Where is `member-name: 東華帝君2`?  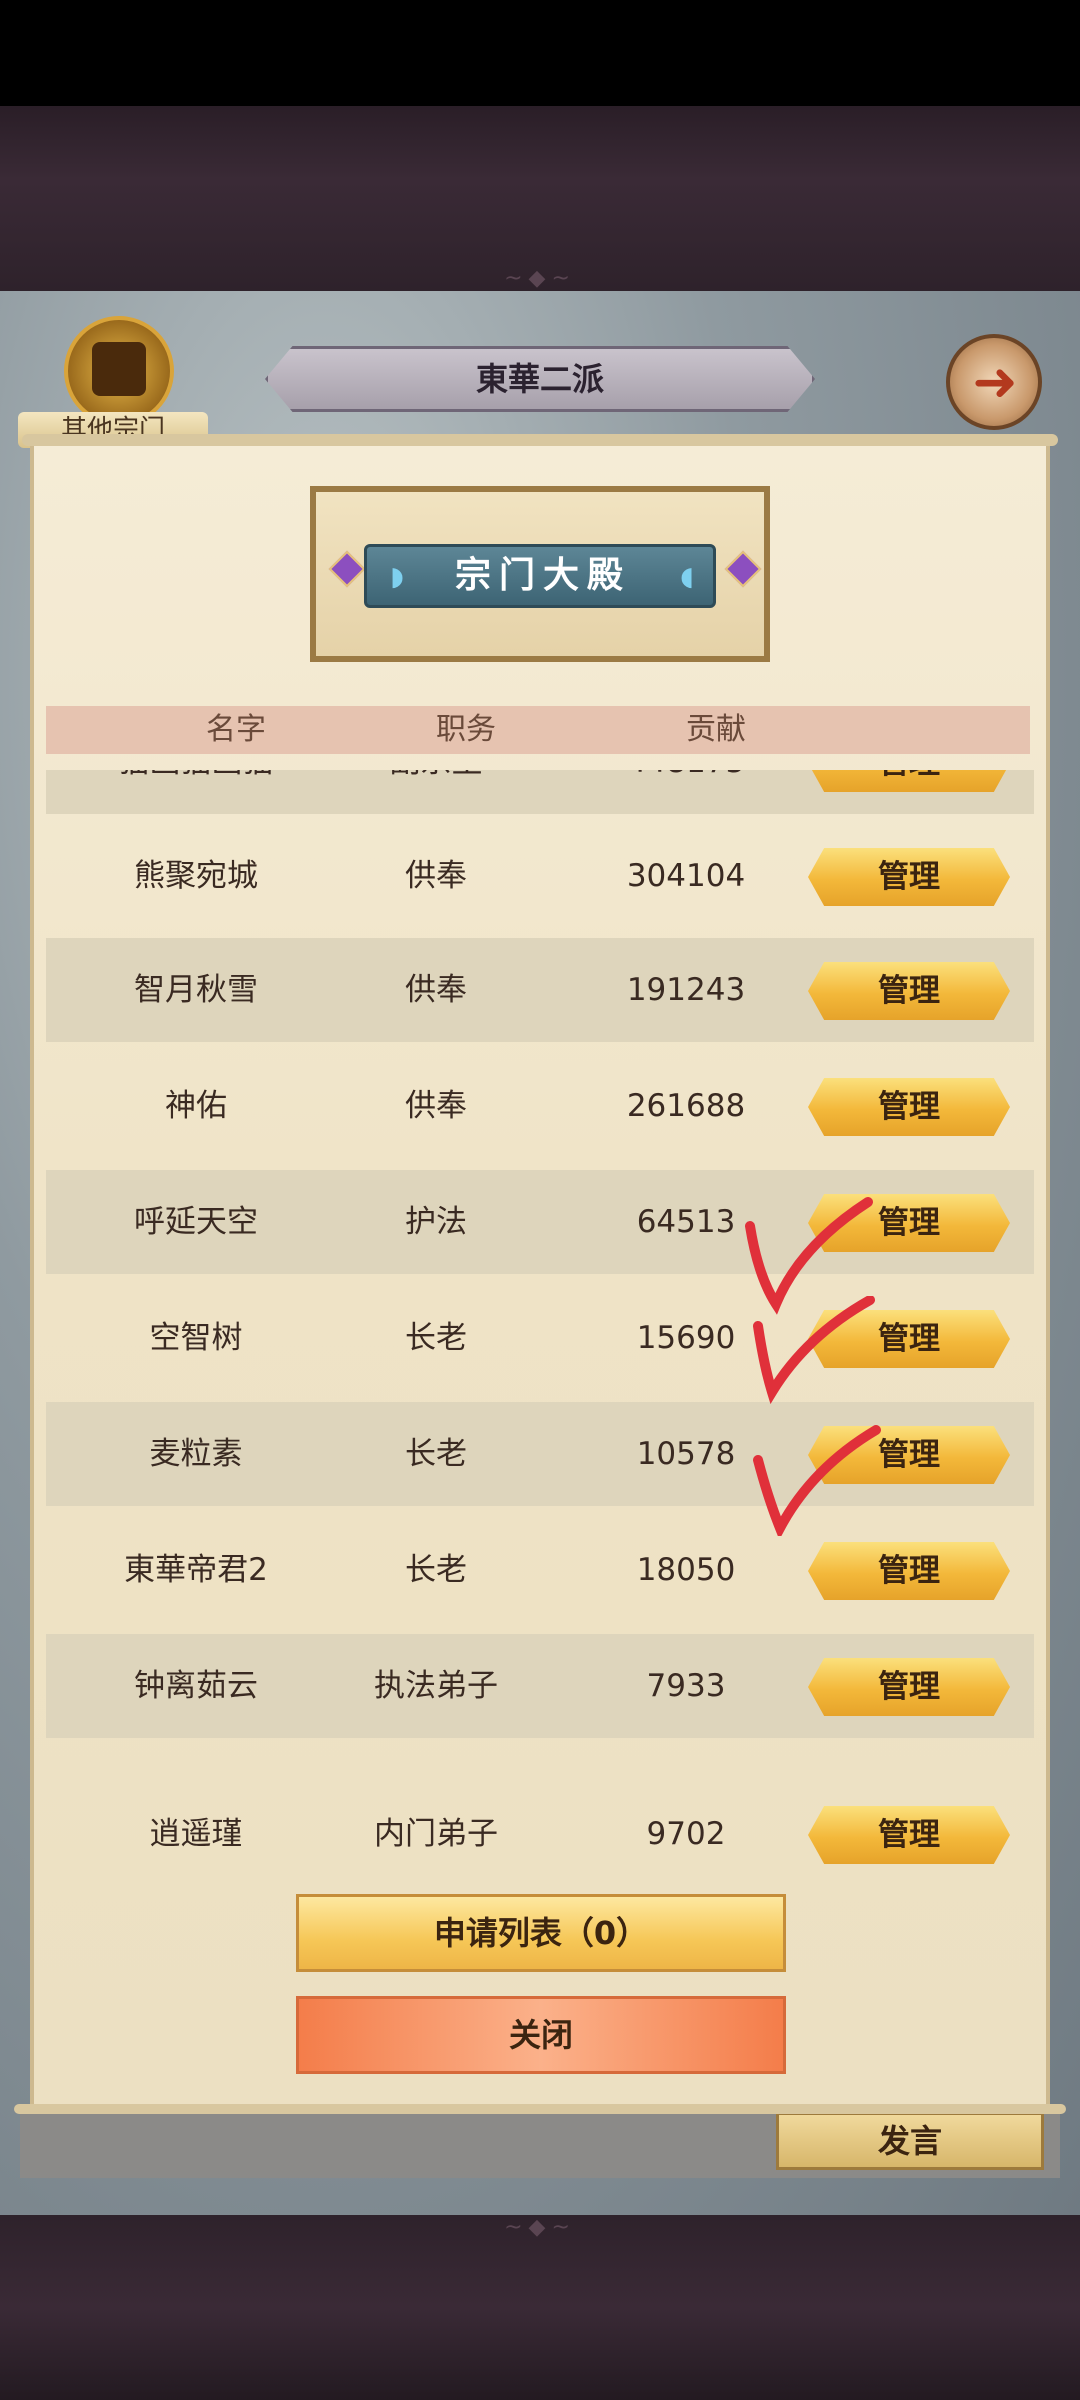 member-name: 東華帝君2 is located at coordinates (196, 1570).